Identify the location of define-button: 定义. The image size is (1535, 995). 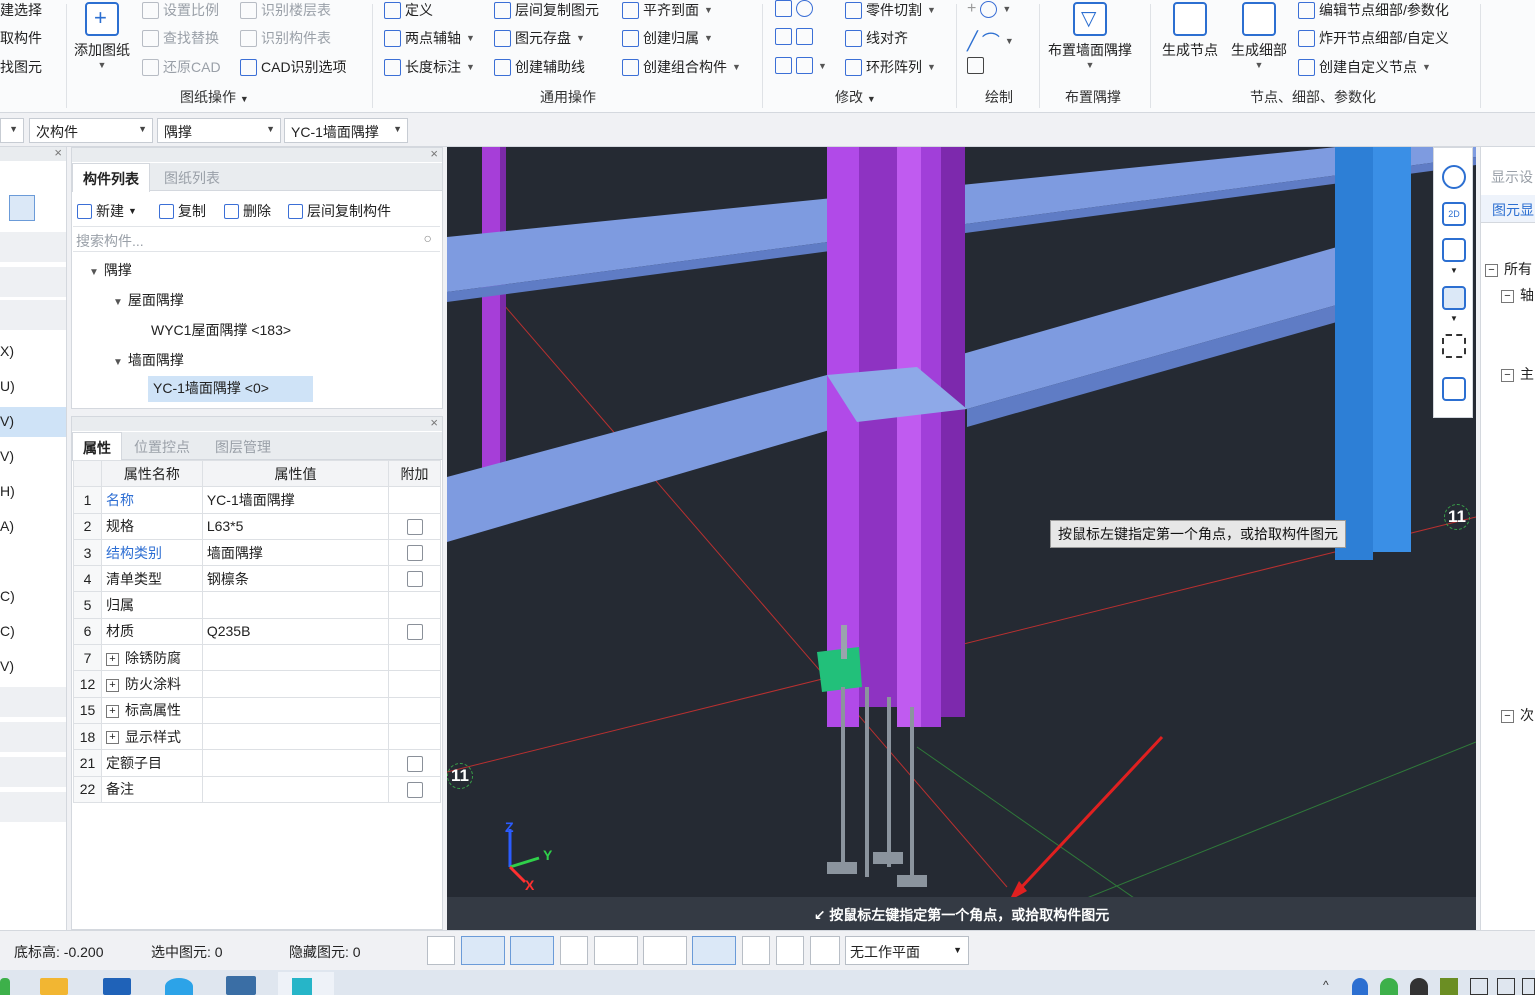
(408, 10).